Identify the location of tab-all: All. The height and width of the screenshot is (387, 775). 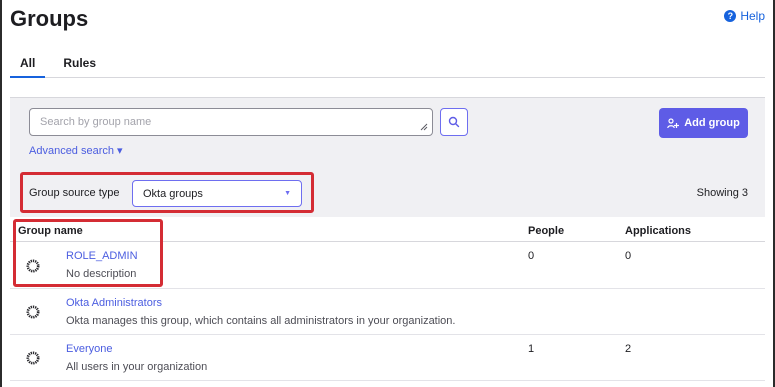
(28, 63).